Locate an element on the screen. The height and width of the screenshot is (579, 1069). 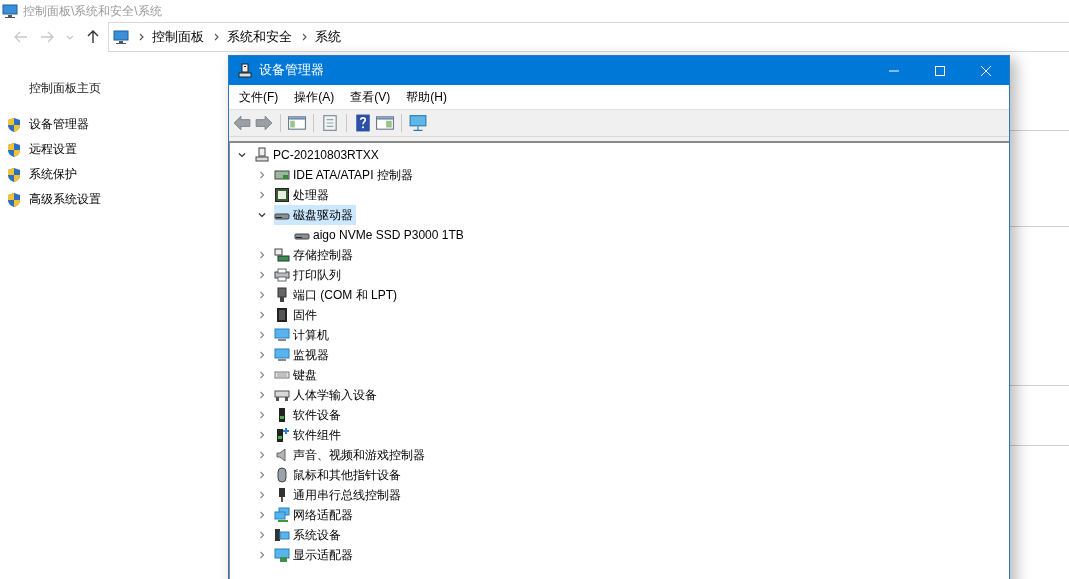
breadcrumb-item: 控制面板 is located at coordinates (178, 37).